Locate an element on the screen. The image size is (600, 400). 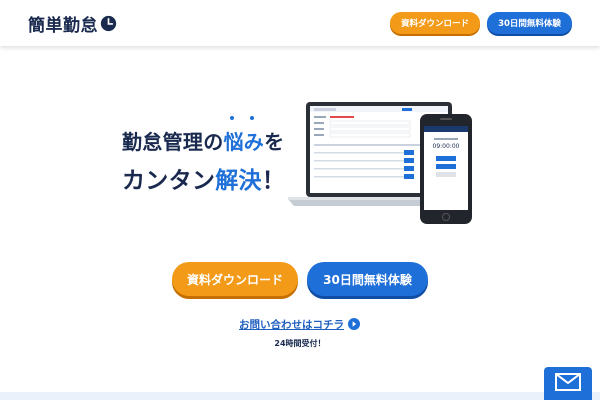
logo-text: 簡単勤怠 is located at coordinates (63, 25).